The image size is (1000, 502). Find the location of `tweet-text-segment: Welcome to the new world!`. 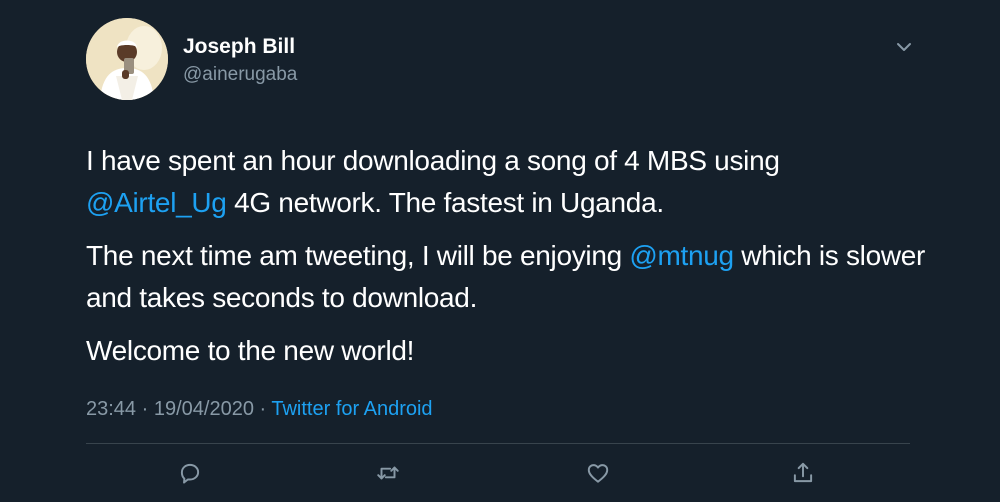

tweet-text-segment: Welcome to the new world! is located at coordinates (250, 350).